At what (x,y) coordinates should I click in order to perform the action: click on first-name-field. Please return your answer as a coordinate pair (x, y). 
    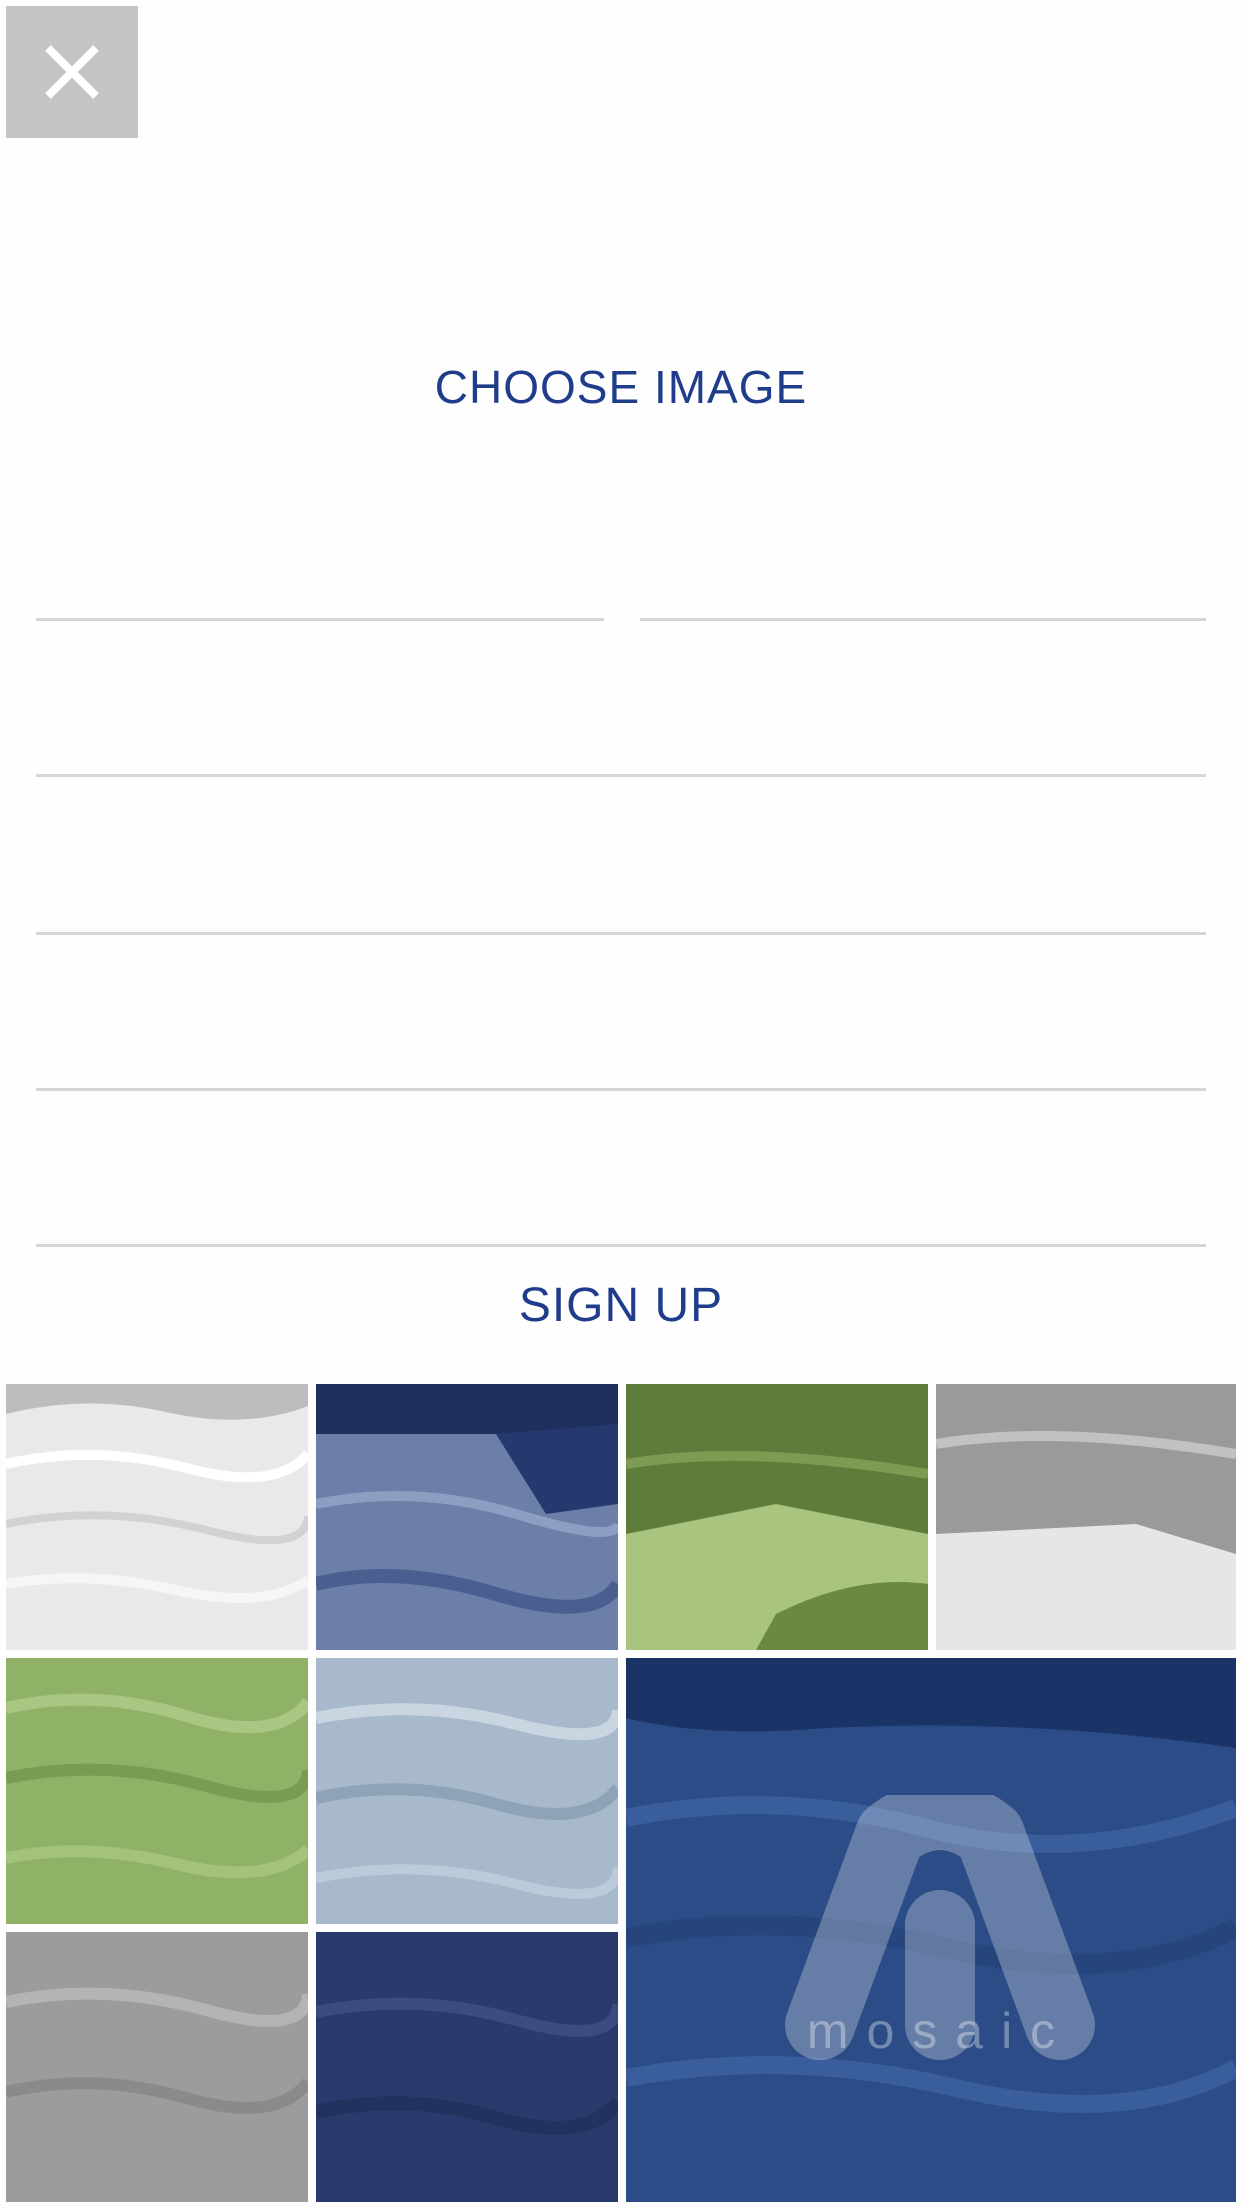
    Looking at the image, I should click on (320, 579).